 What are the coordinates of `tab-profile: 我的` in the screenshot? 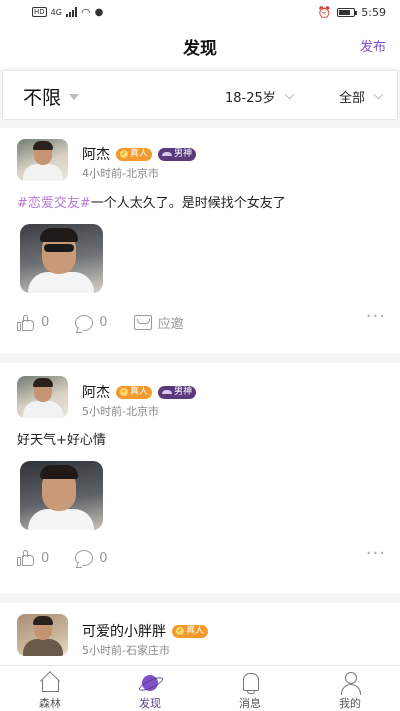 It's located at (350, 688).